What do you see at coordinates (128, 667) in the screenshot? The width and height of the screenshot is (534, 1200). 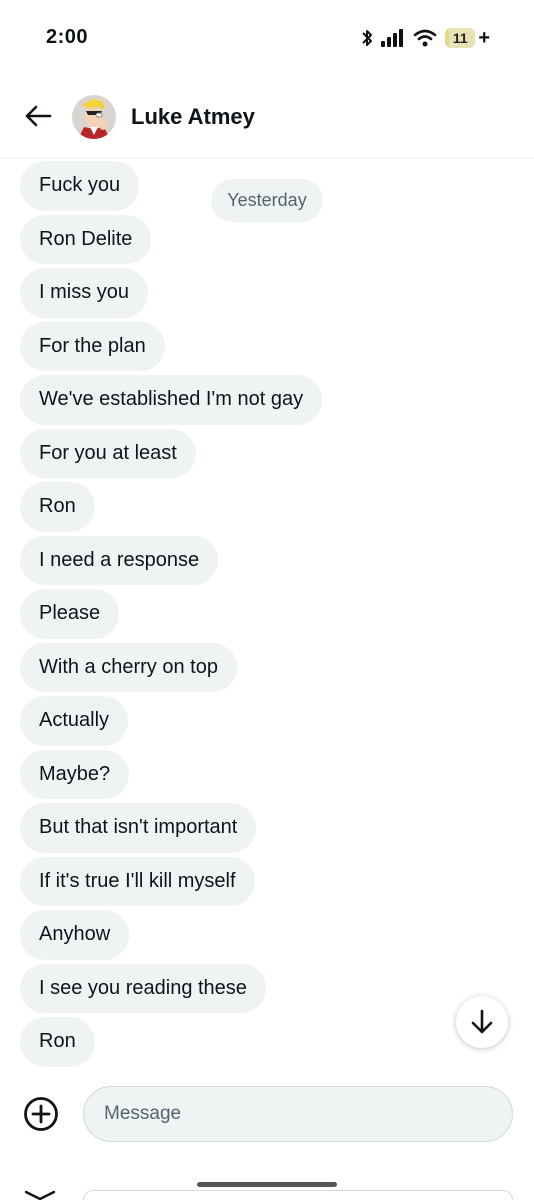 I see `message-bubble: With a cherry on top` at bounding box center [128, 667].